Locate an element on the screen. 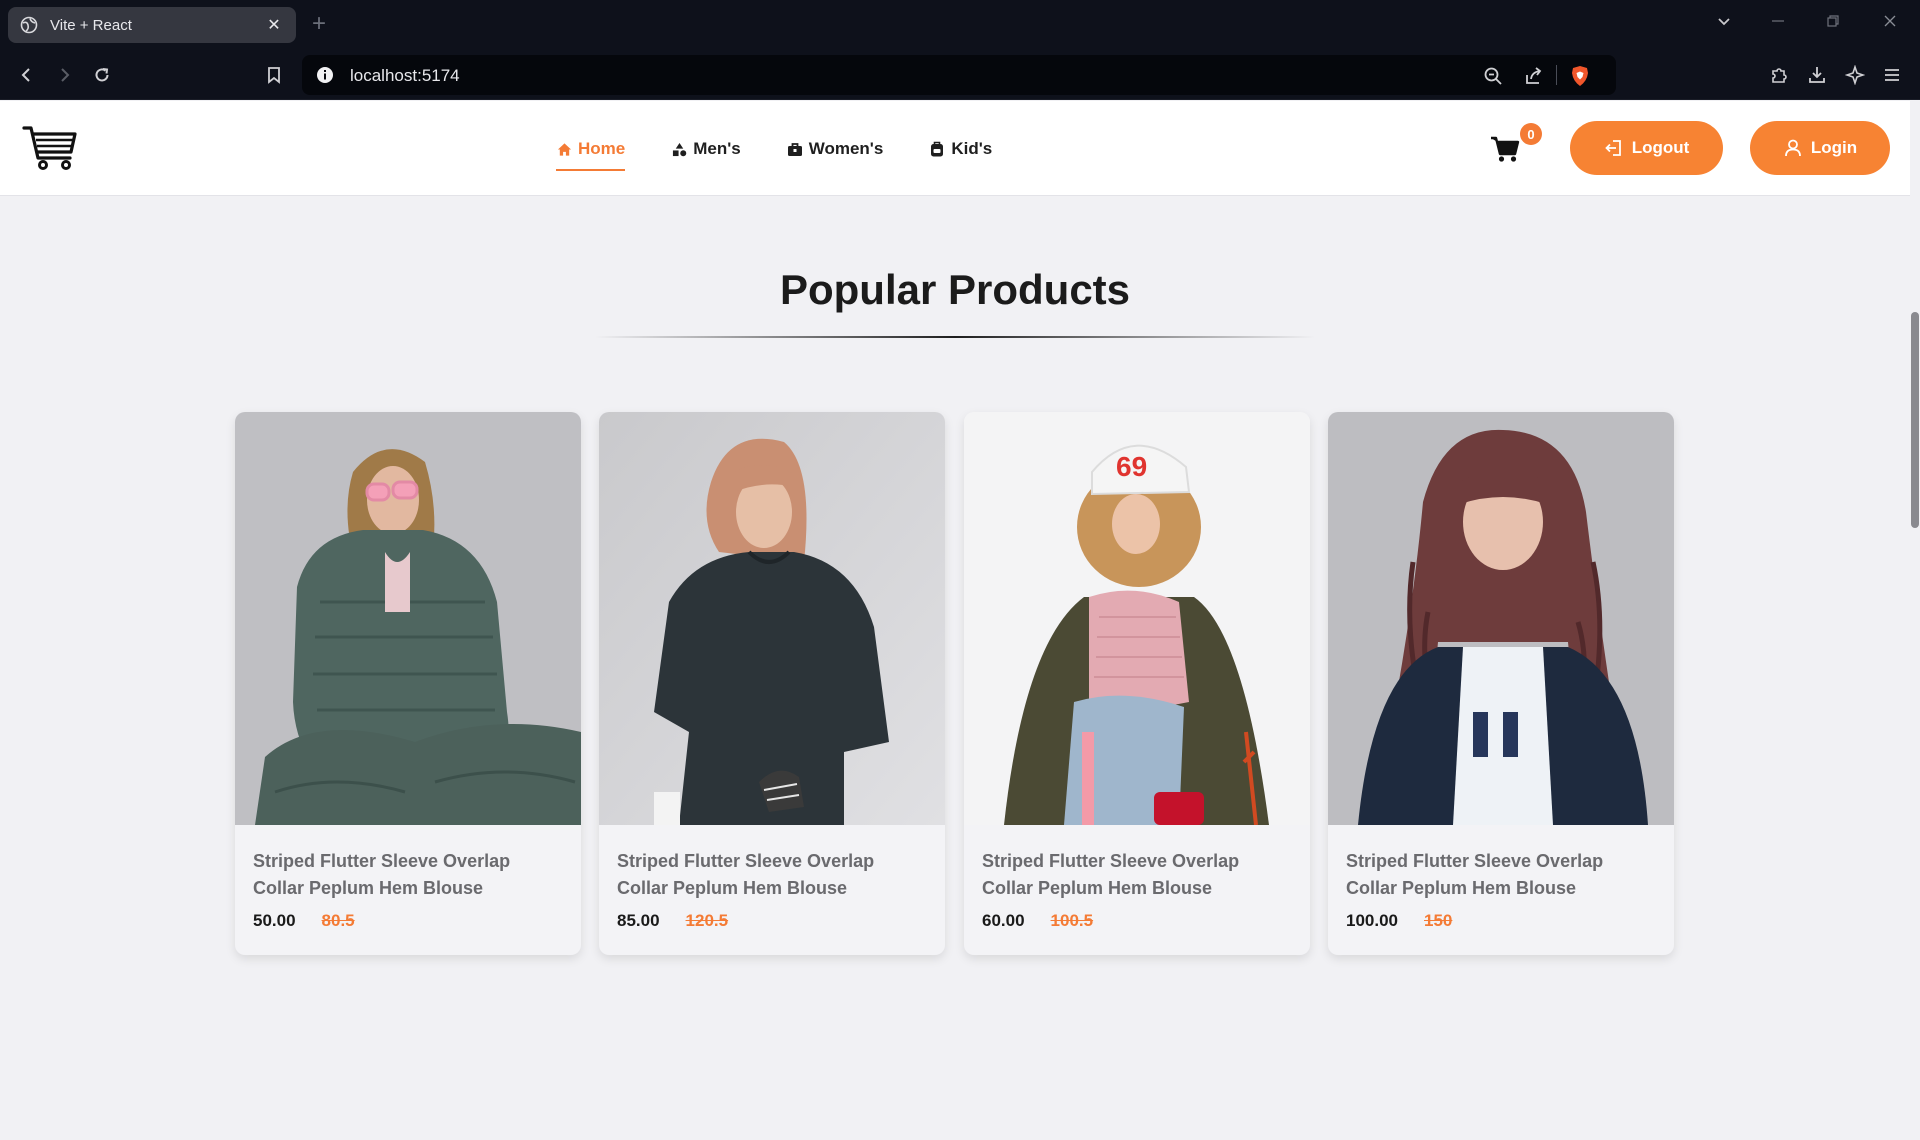 The image size is (1920, 1140). product-price: 85.00 is located at coordinates (638, 920).